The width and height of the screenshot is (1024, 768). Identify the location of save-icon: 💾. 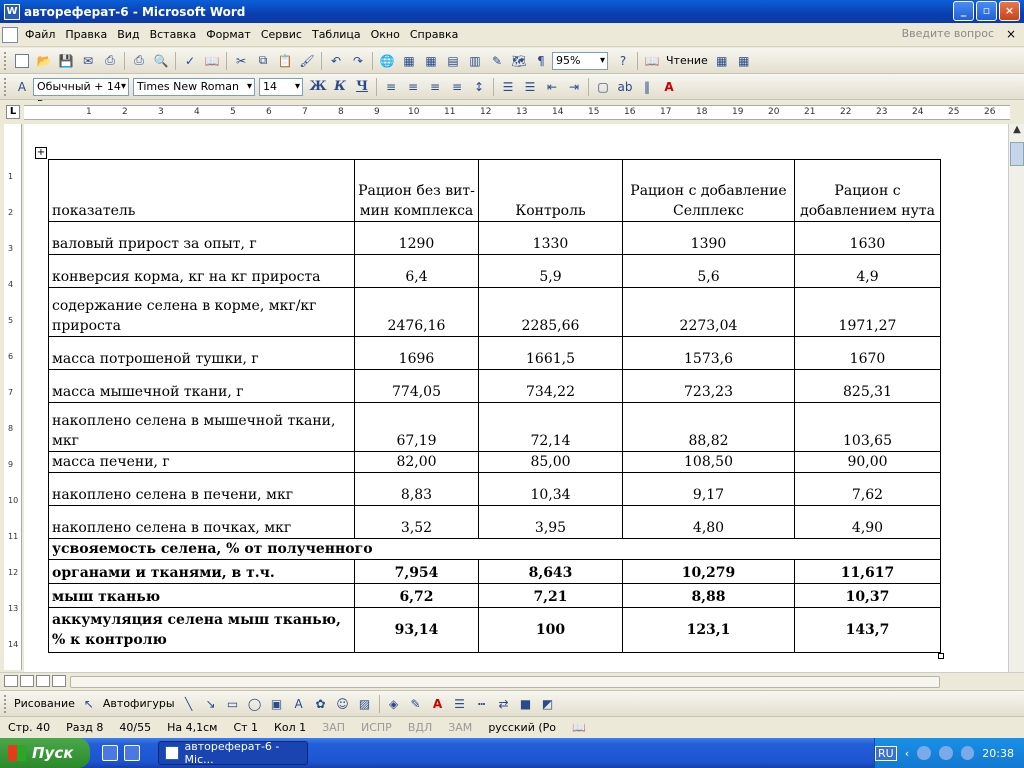
(66, 61).